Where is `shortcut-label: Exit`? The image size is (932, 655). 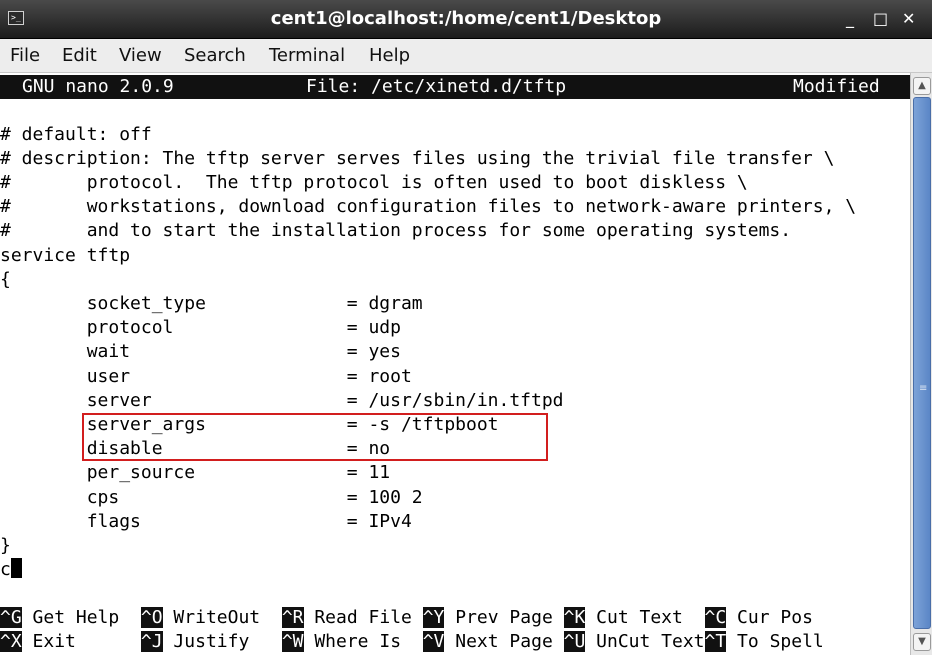 shortcut-label: Exit is located at coordinates (81, 641).